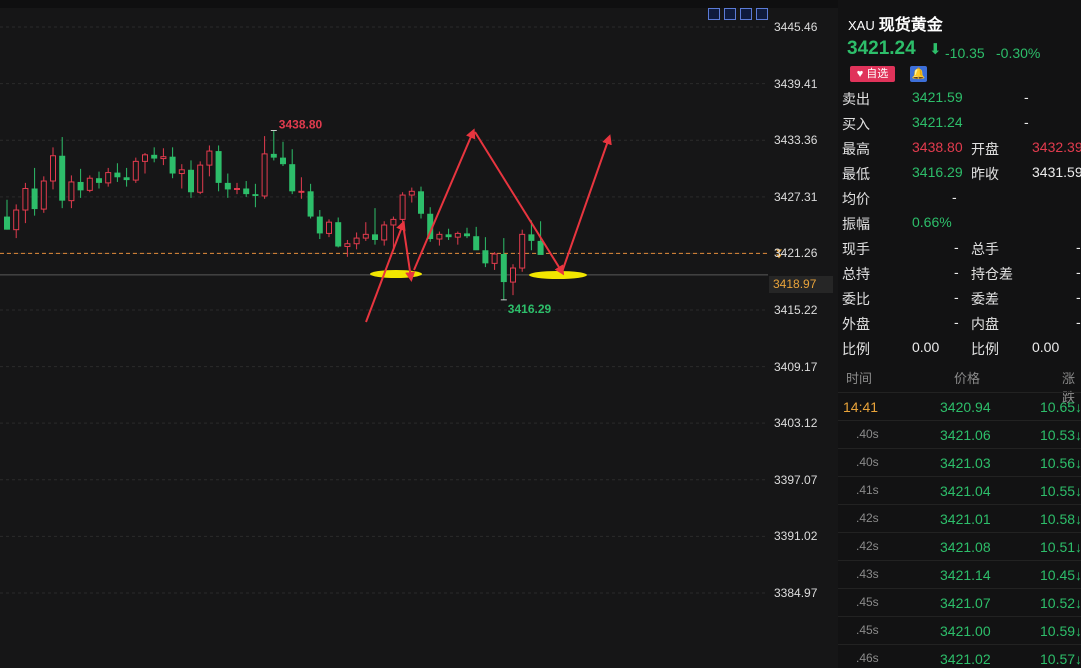  What do you see at coordinates (959, 574) in the screenshot?
I see `trade-row: .43s 3421.14 10.45 ↓` at bounding box center [959, 574].